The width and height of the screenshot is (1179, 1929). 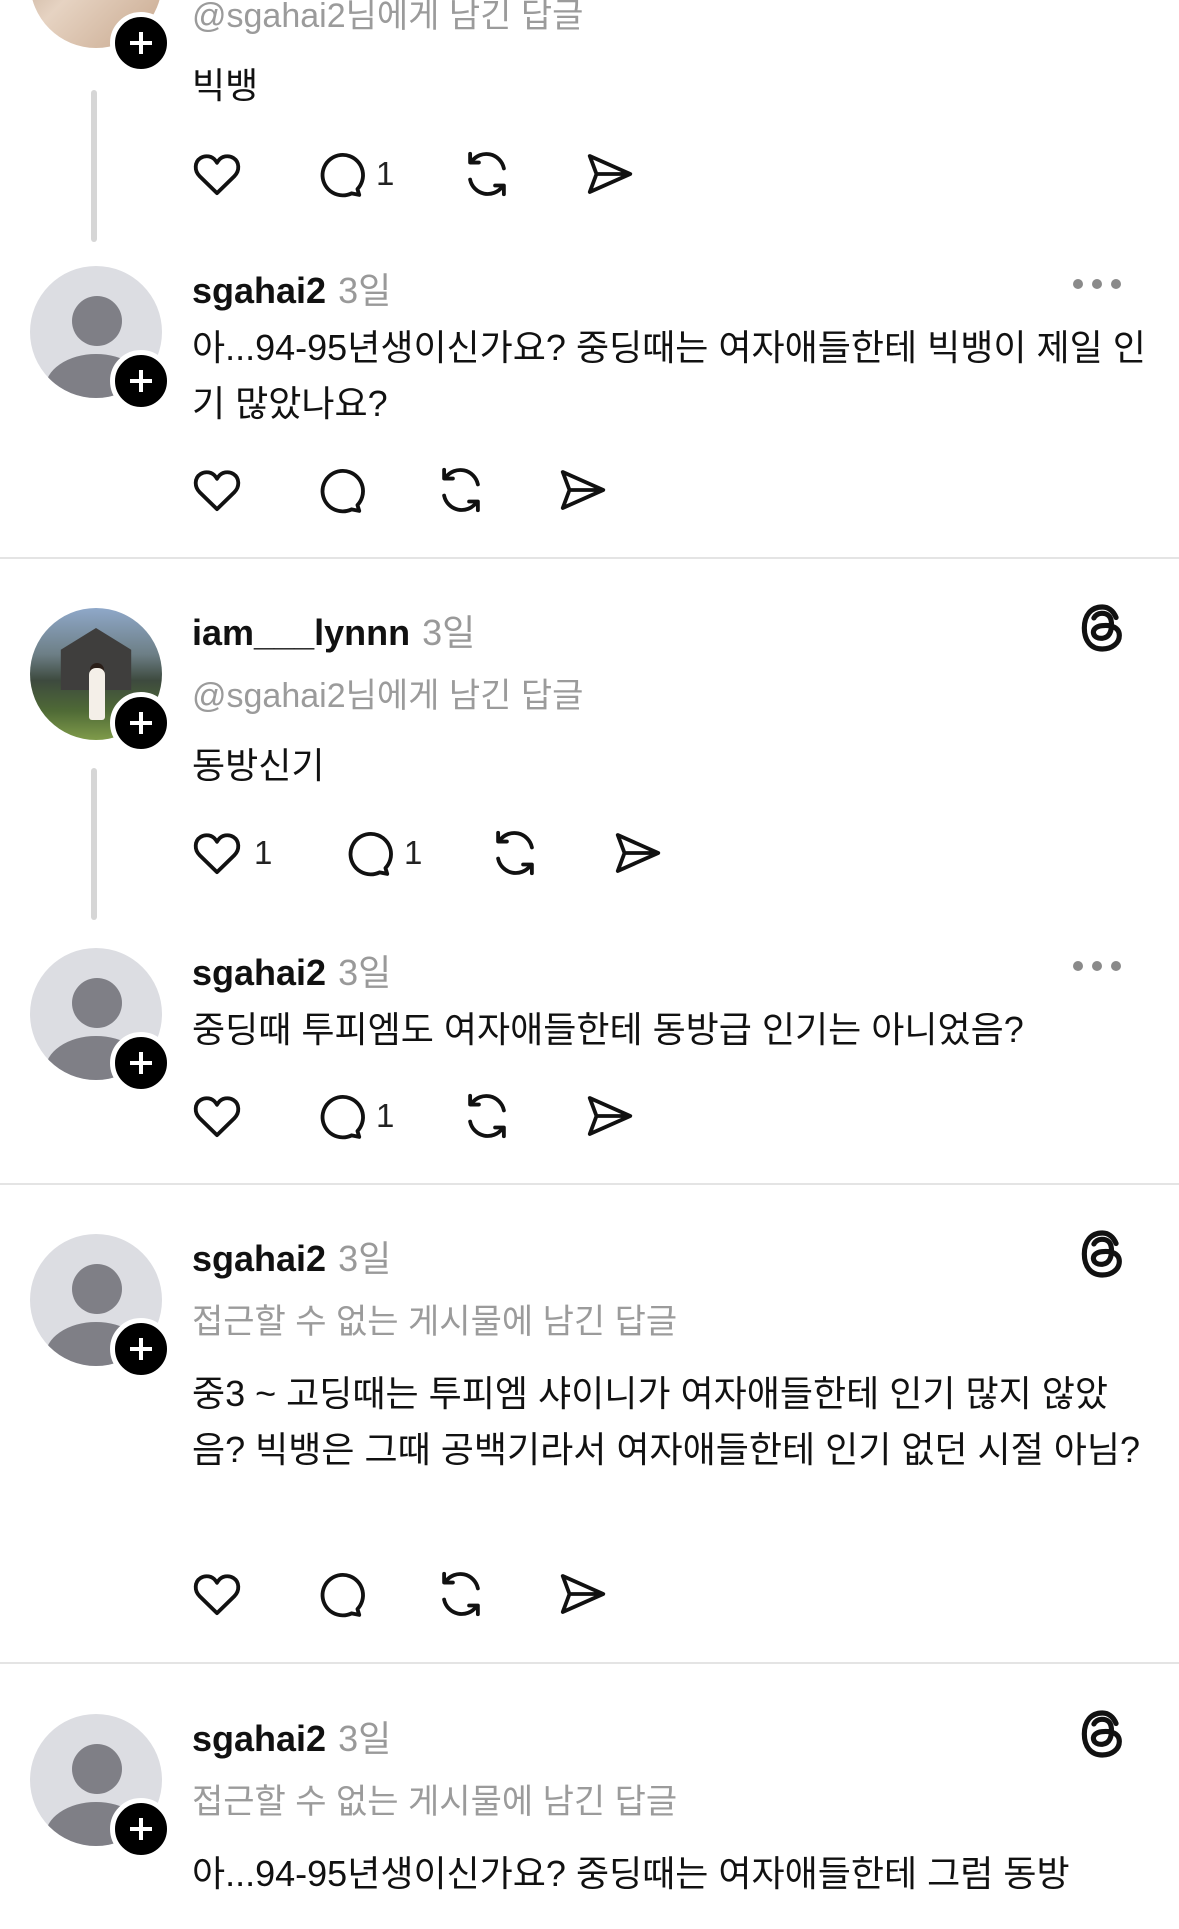 I want to click on post-text: 중딩때 투피엠도 여자애들한테 동방급 인기는 아니었음?, so click(x=608, y=1029).